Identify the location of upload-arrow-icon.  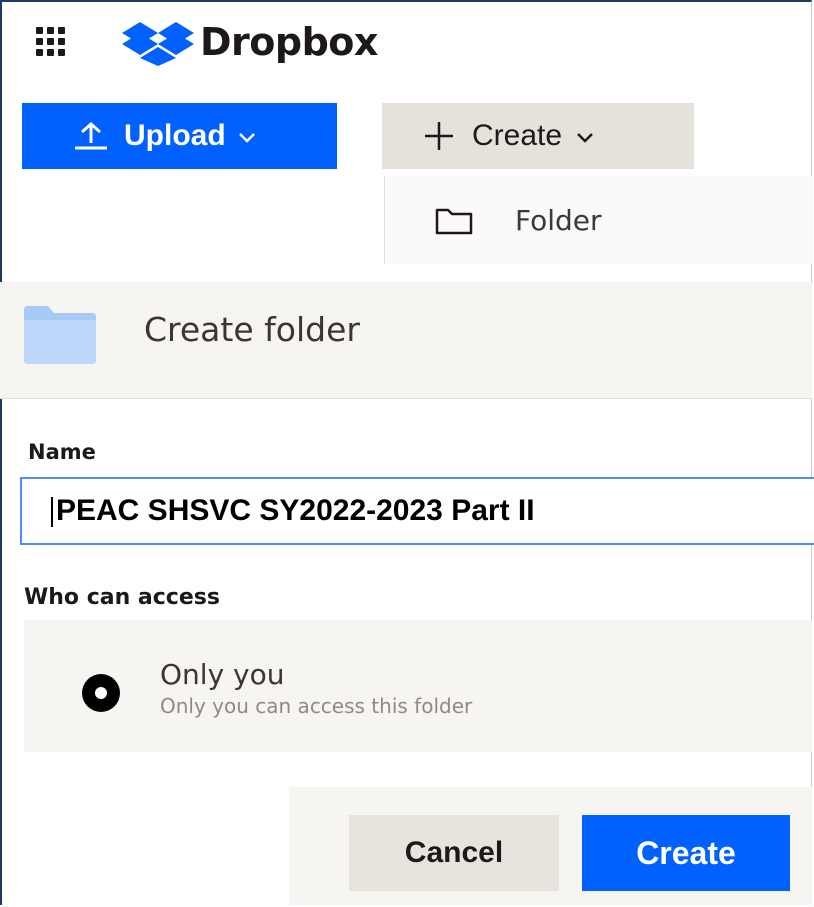
(91, 135).